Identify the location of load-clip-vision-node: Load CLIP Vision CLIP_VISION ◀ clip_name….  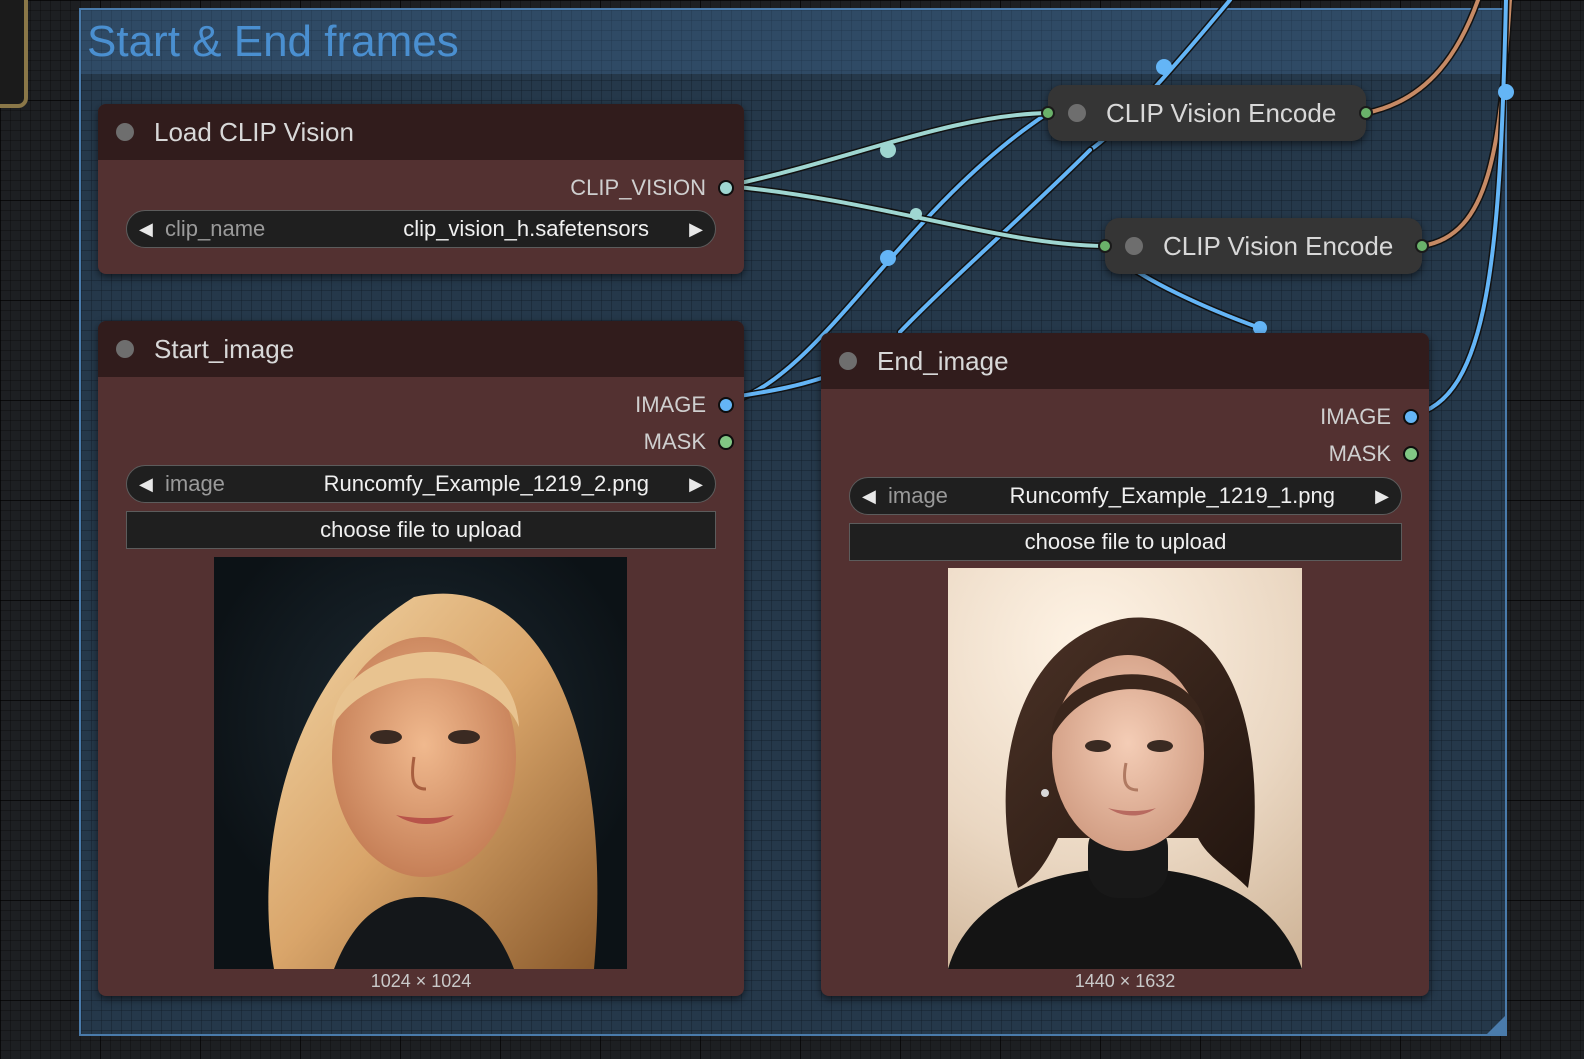
(421, 189).